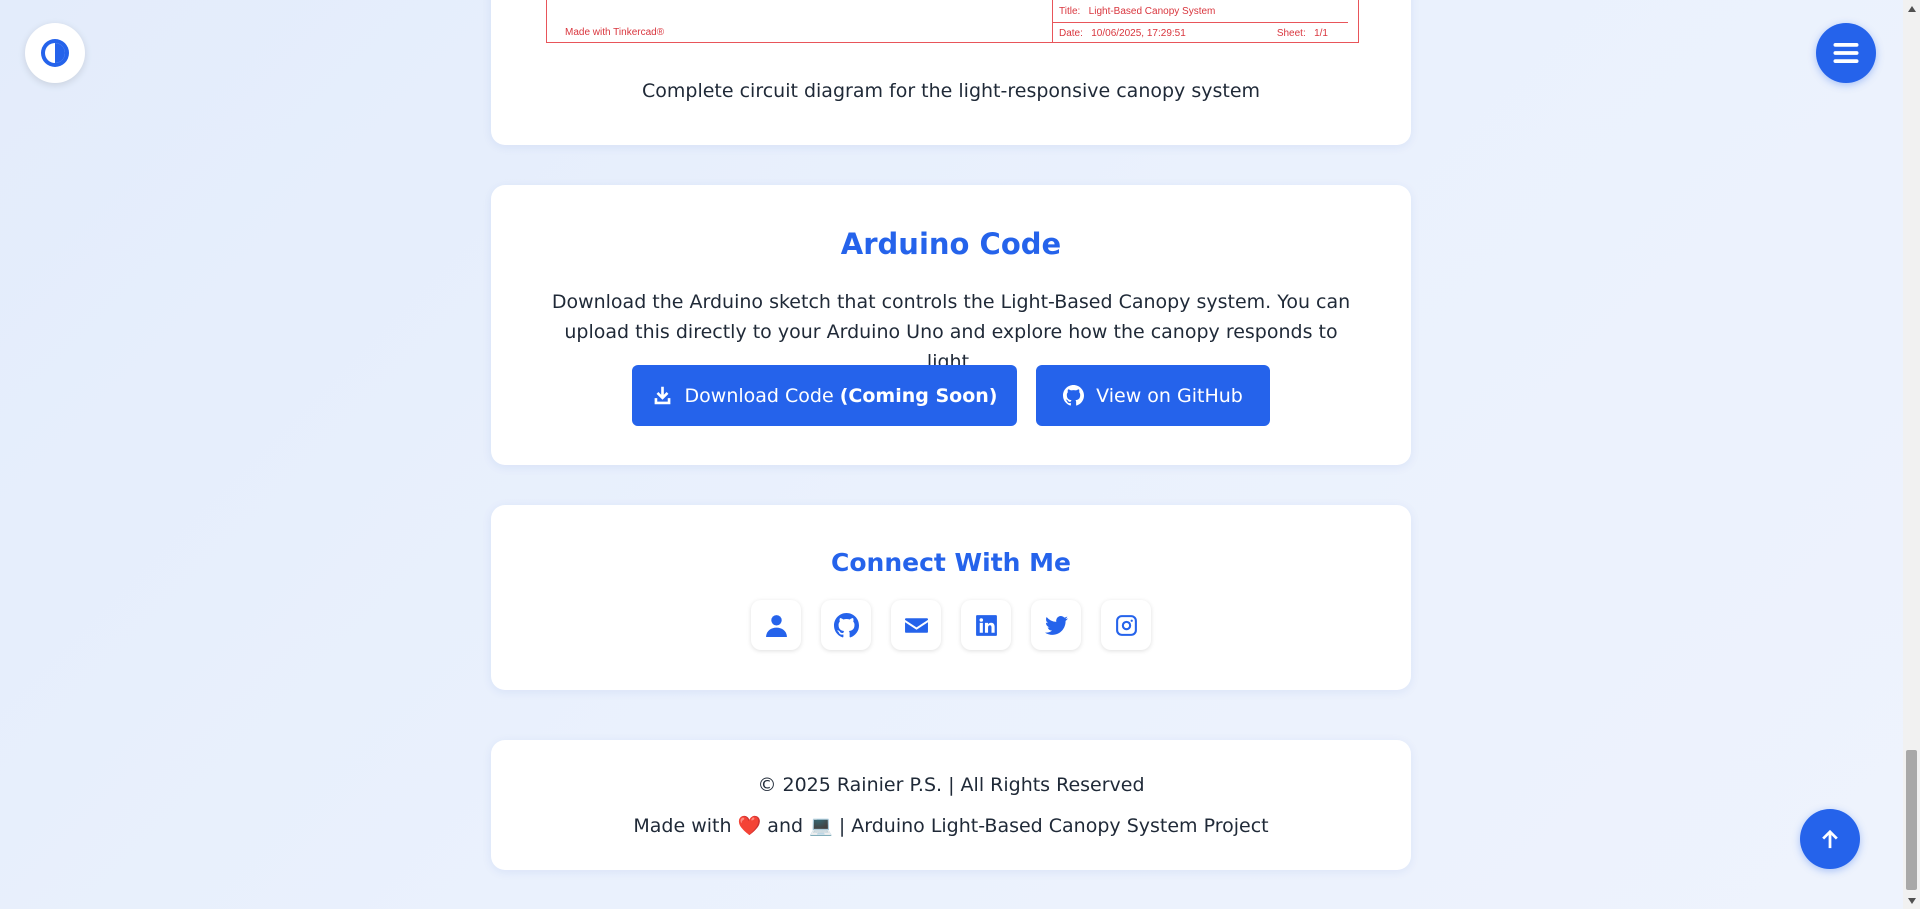  Describe the element at coordinates (1071, 33) in the screenshot. I see `schematic-date-label: Date:` at that location.